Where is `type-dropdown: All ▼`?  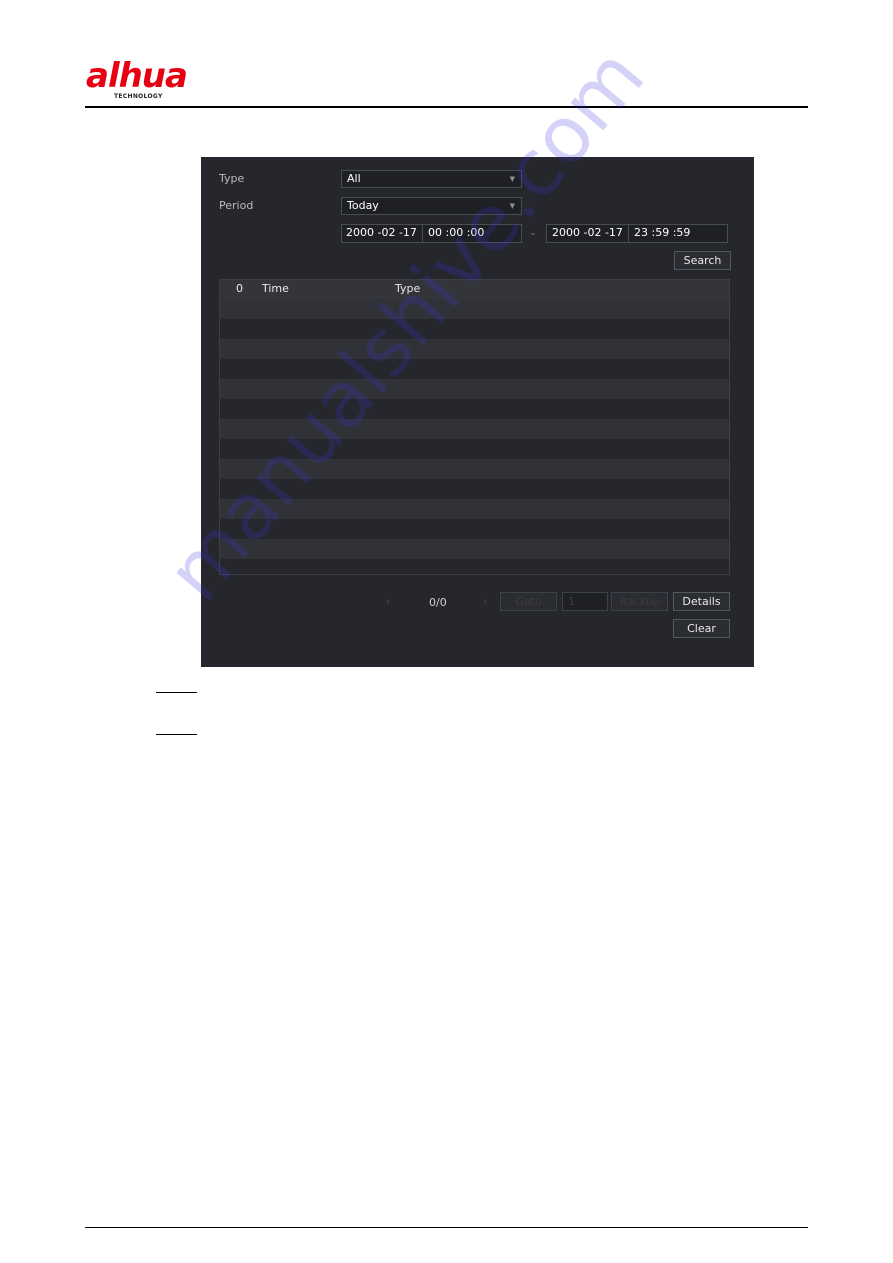
type-dropdown: All ▼ is located at coordinates (431, 179).